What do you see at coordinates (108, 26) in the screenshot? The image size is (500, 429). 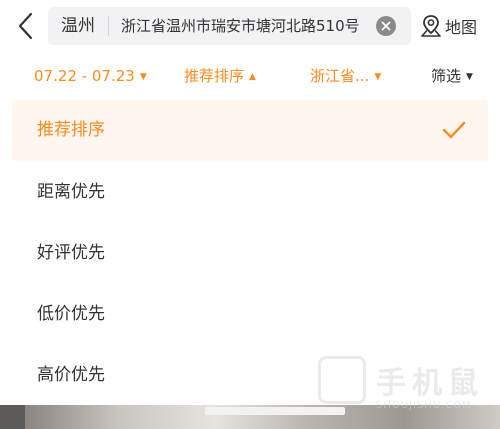 I see `search-divider` at bounding box center [108, 26].